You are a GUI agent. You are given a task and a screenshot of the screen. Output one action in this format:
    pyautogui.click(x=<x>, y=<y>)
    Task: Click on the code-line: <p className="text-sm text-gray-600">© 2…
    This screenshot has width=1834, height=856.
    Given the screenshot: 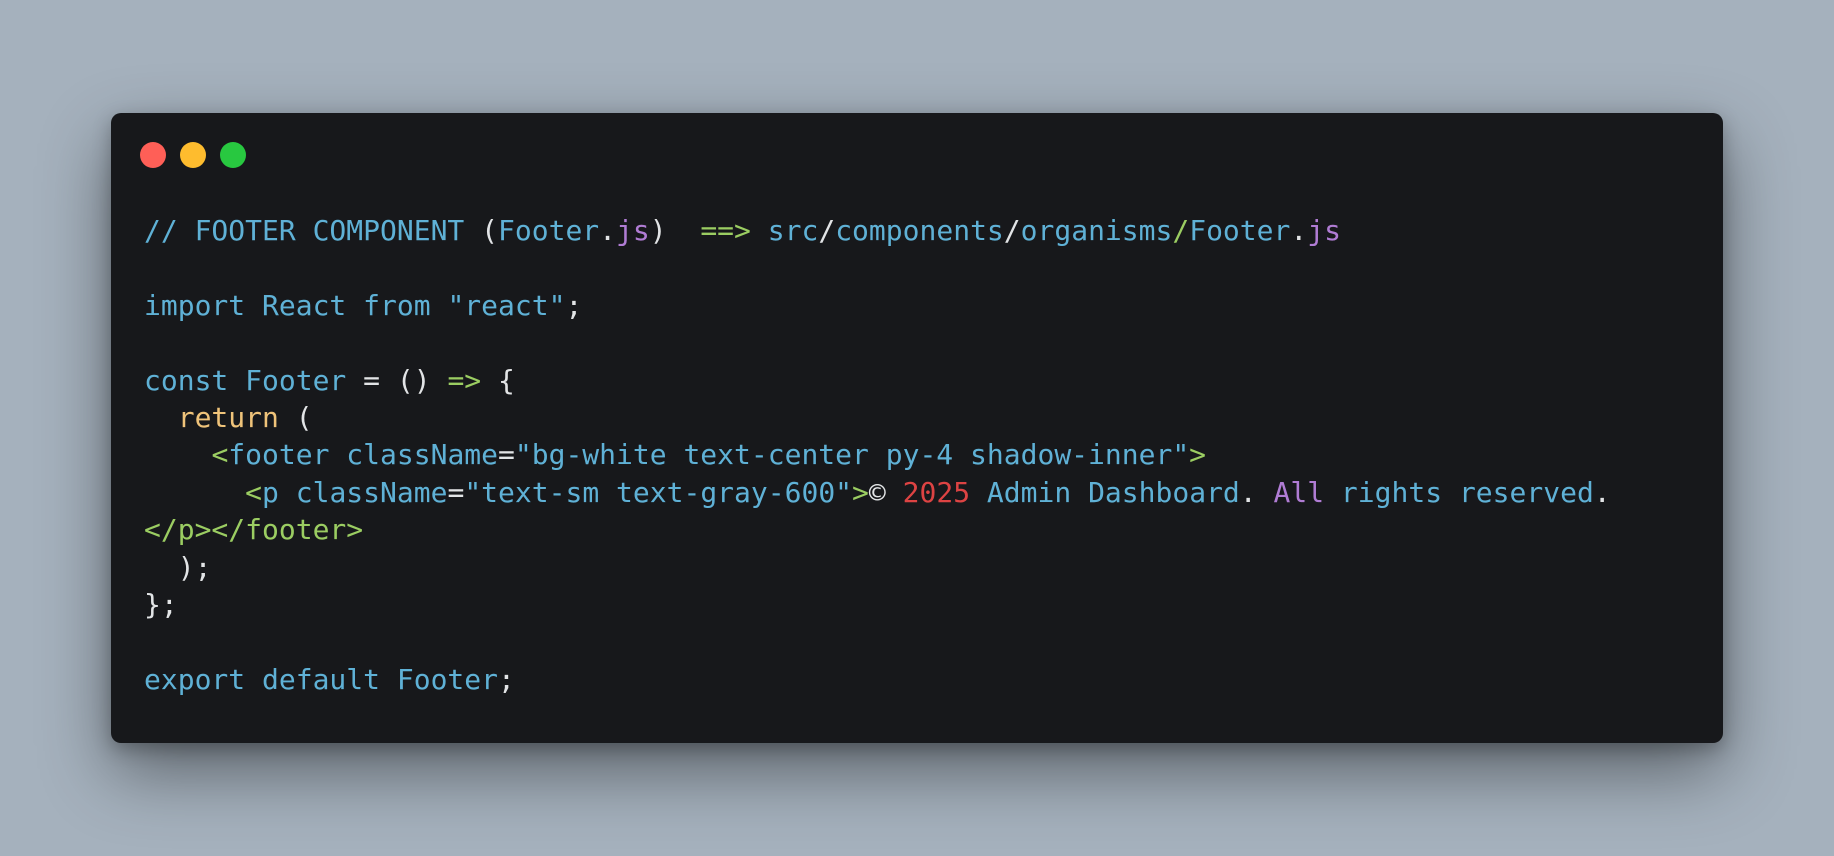 What is the action you would take?
    pyautogui.click(x=877, y=492)
    